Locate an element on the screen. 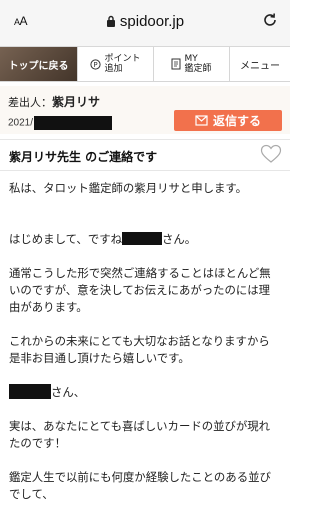  svg-text: P is located at coordinates (96, 65).